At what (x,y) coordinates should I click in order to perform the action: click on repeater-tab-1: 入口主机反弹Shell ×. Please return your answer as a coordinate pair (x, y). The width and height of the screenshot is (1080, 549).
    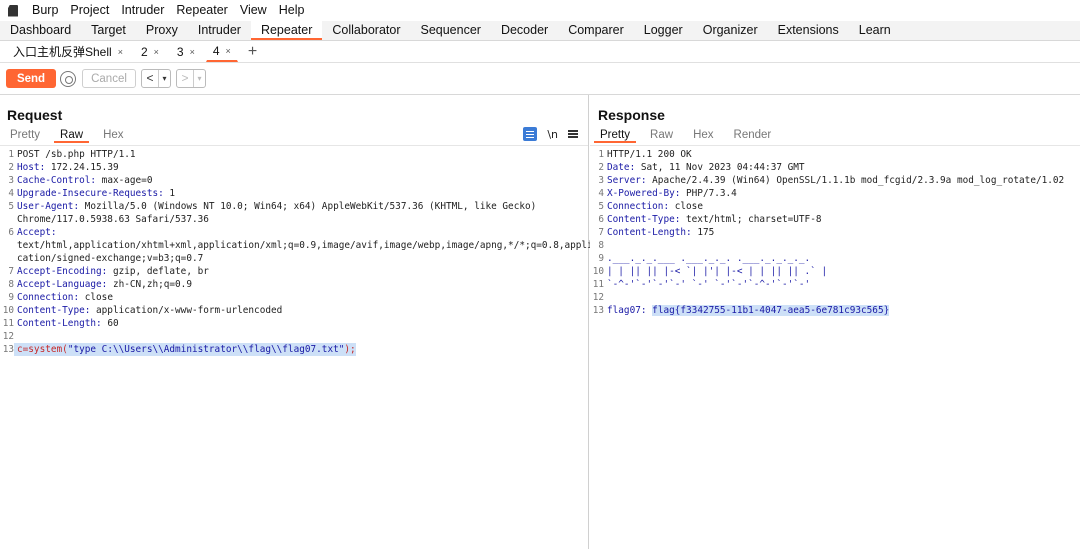
    Looking at the image, I should click on (68, 52).